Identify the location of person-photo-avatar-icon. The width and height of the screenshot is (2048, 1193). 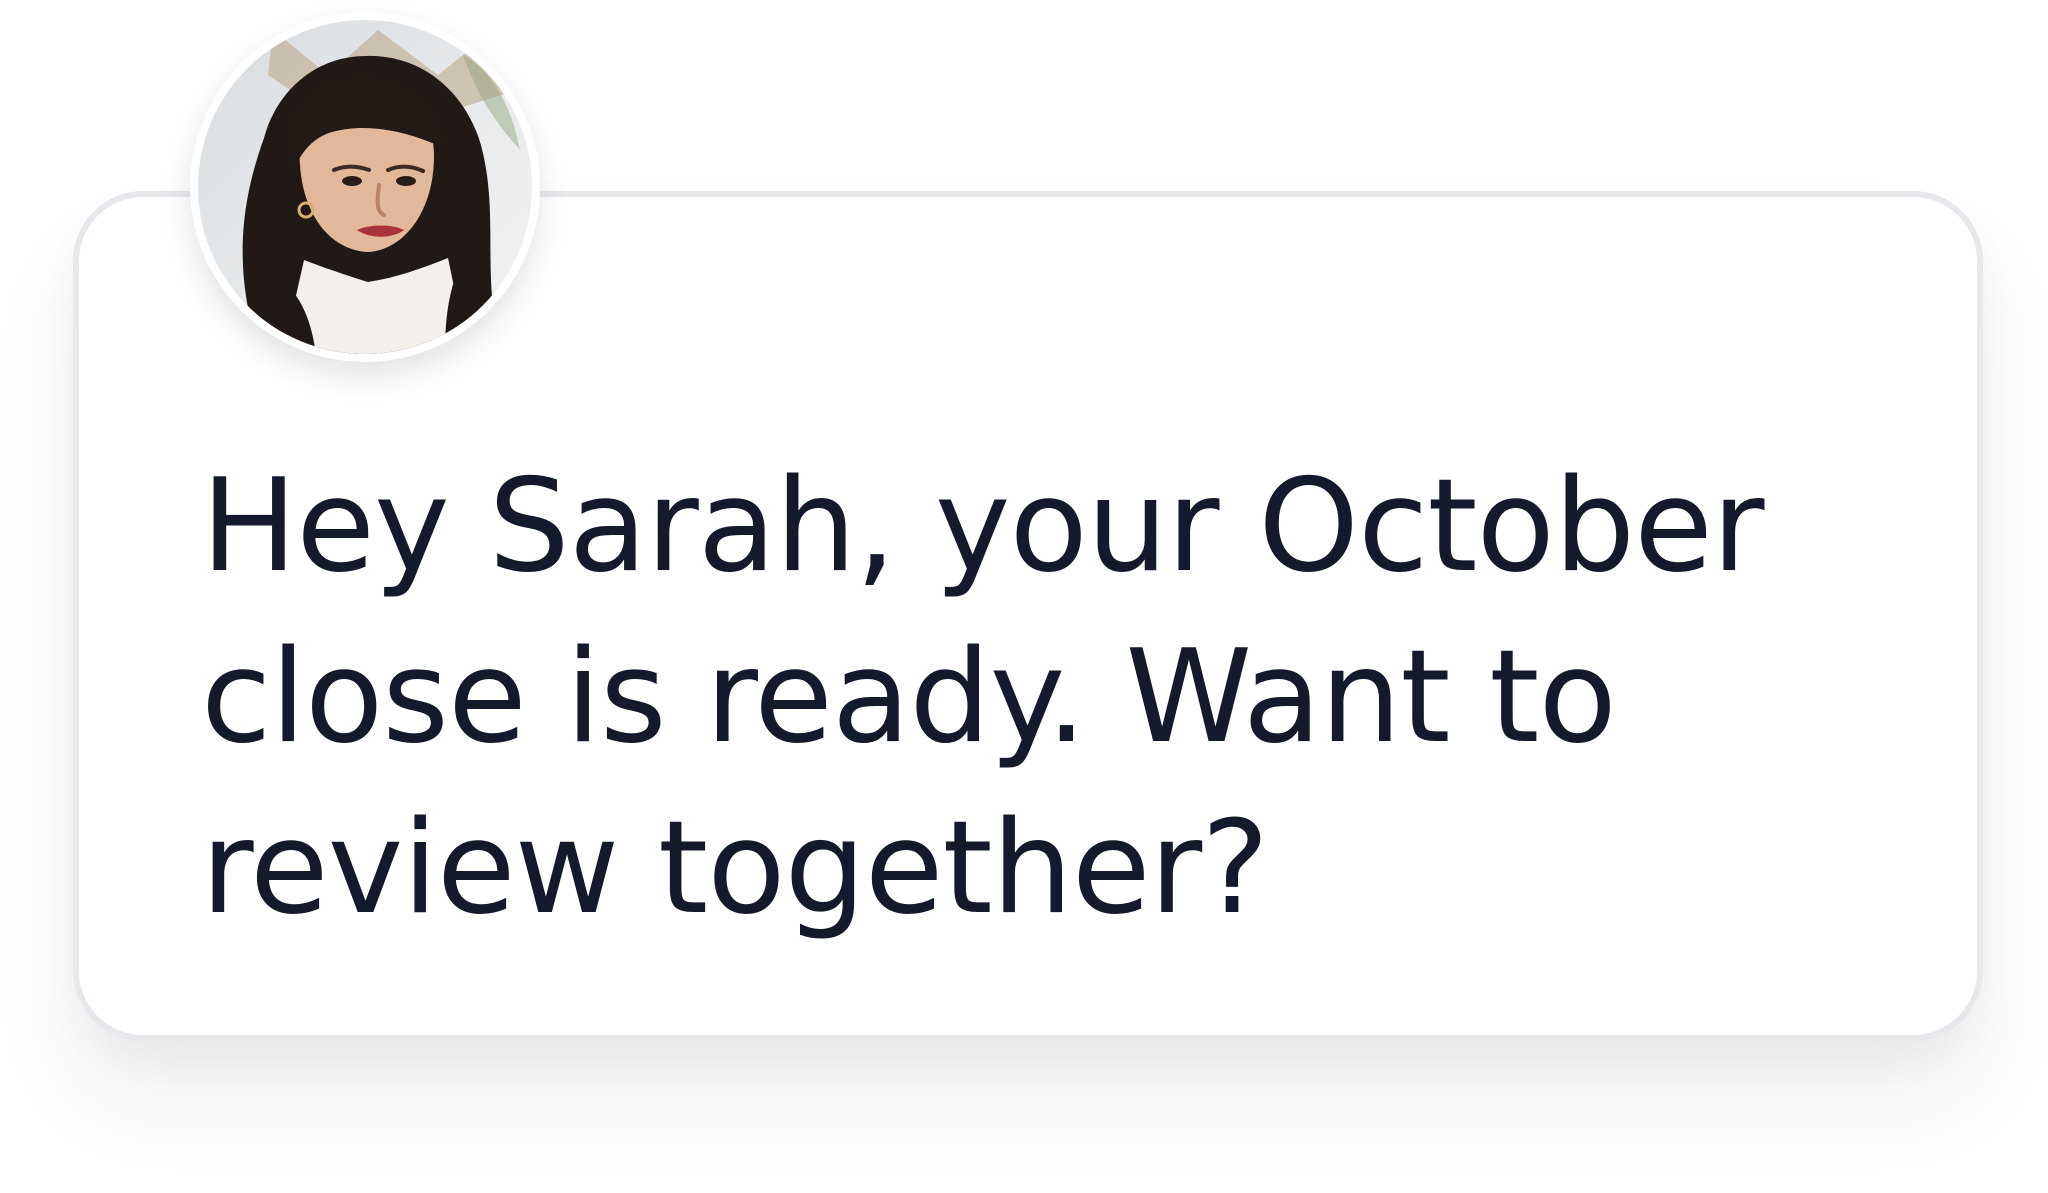
(365, 187).